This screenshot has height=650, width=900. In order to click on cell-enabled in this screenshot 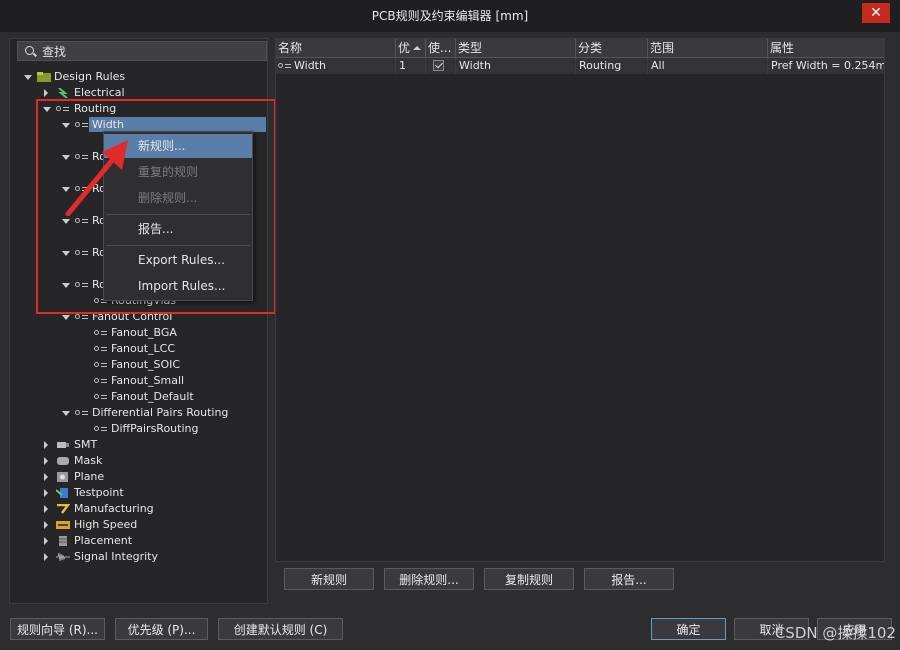, I will do `click(441, 66)`.